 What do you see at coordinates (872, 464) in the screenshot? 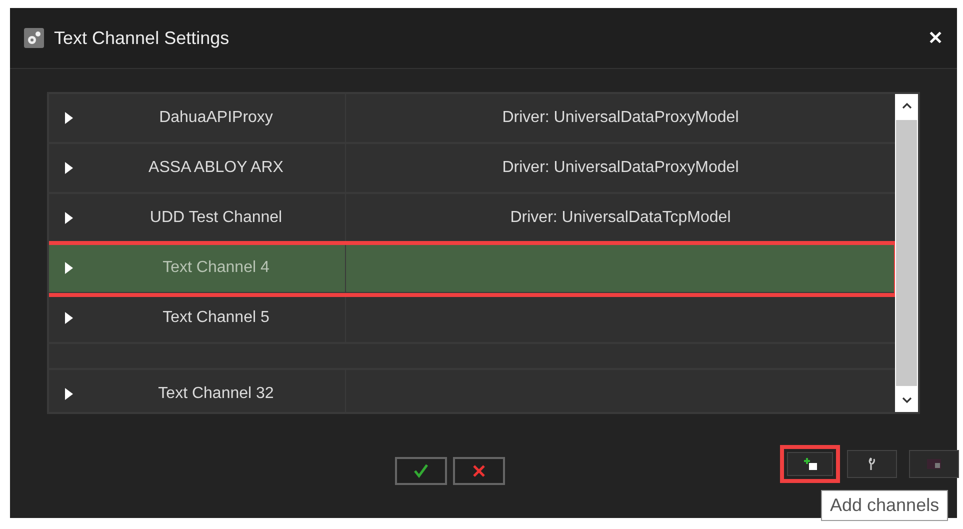
I see `tool-button` at bounding box center [872, 464].